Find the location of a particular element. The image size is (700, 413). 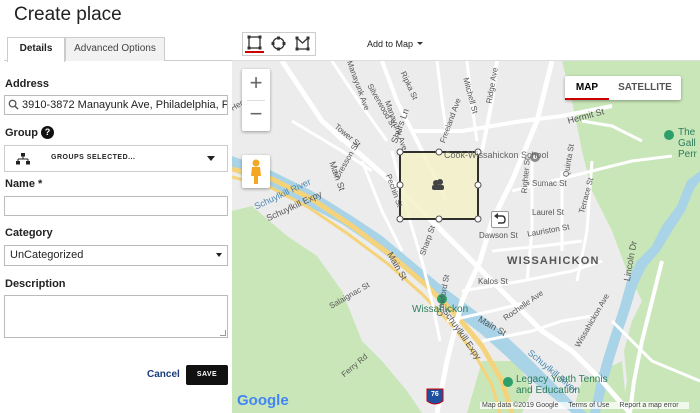

tab-details: Details is located at coordinates (36, 49).